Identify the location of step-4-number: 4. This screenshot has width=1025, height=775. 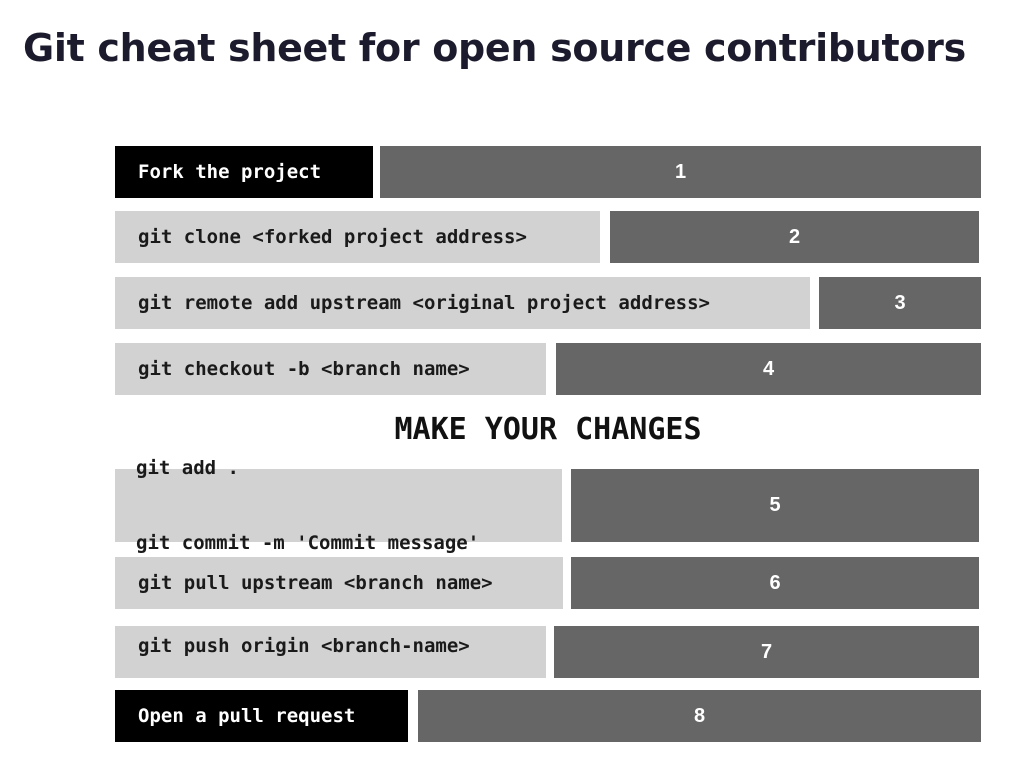
(768, 369).